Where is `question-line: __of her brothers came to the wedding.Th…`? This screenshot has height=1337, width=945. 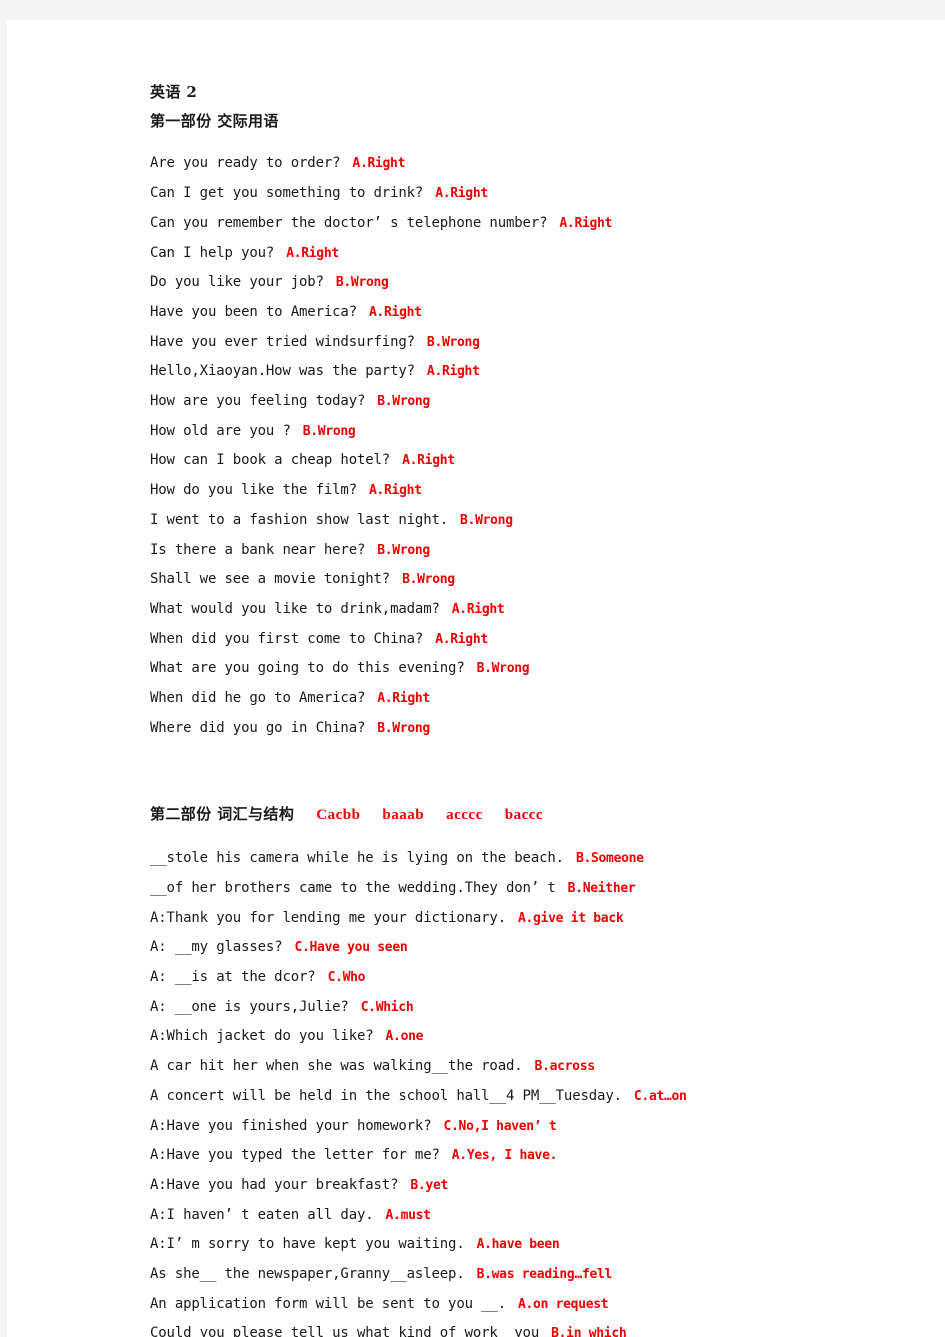
question-line: __of her brothers came to the wedding.Th… is located at coordinates (530, 889).